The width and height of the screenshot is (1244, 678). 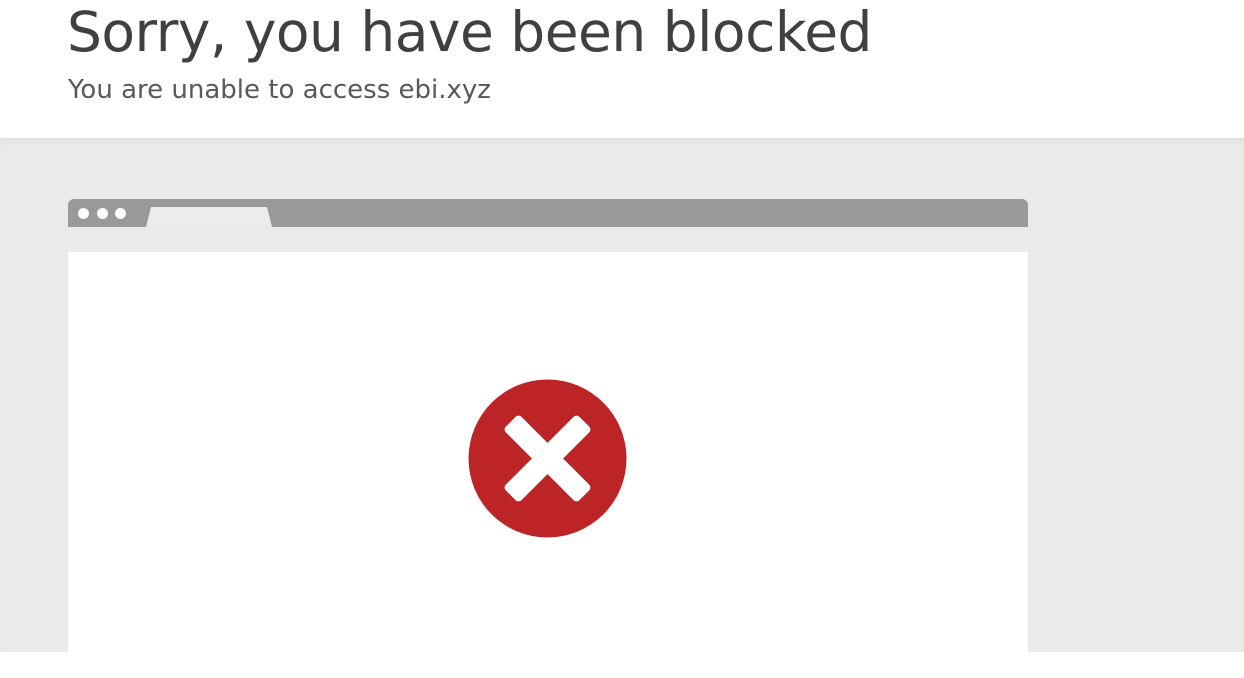 What do you see at coordinates (547, 458) in the screenshot?
I see `error-x-icon` at bounding box center [547, 458].